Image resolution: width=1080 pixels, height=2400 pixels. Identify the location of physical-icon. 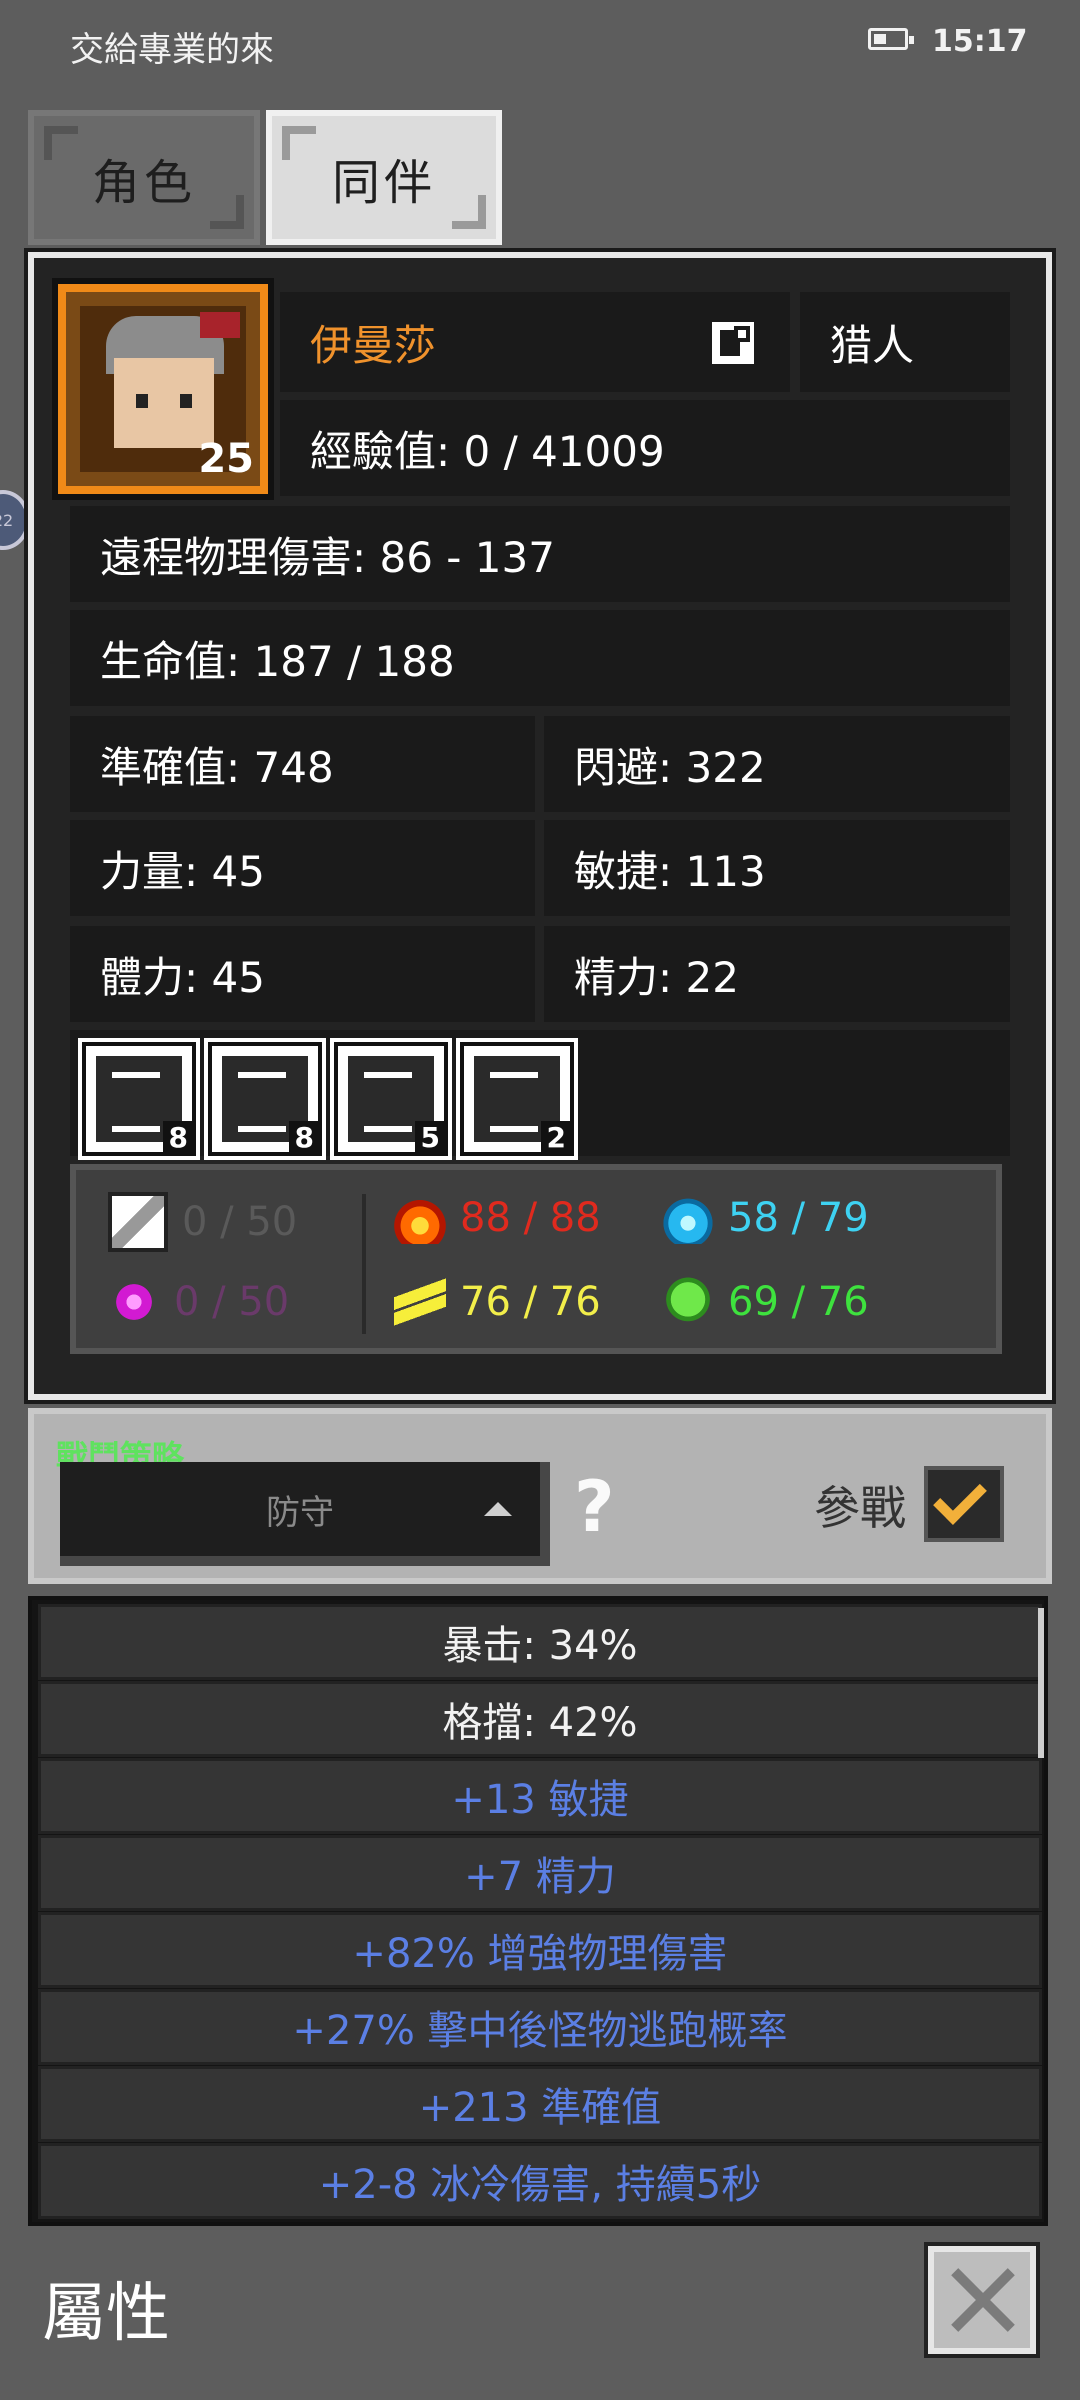
(138, 1222).